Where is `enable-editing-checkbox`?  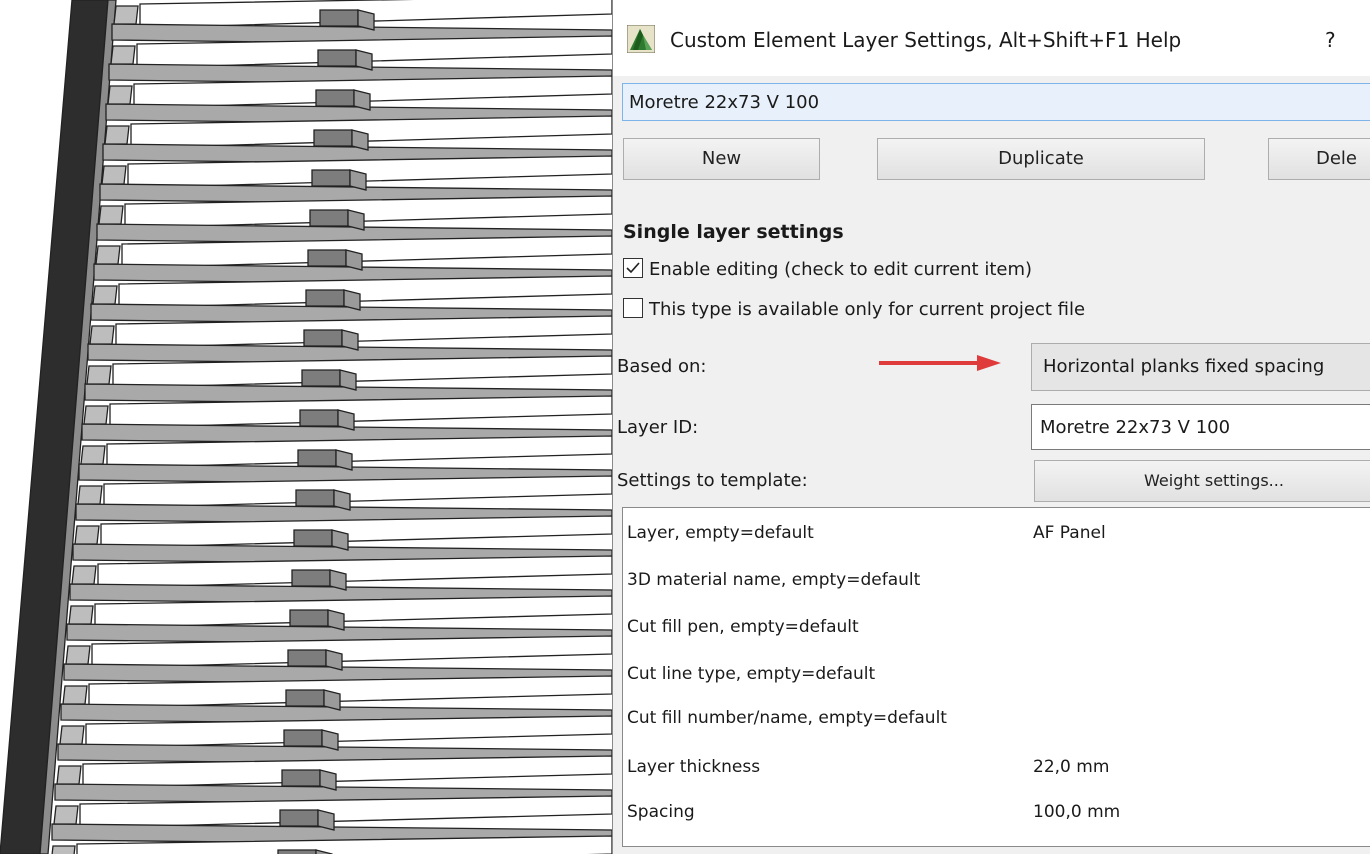
enable-editing-checkbox is located at coordinates (633, 268).